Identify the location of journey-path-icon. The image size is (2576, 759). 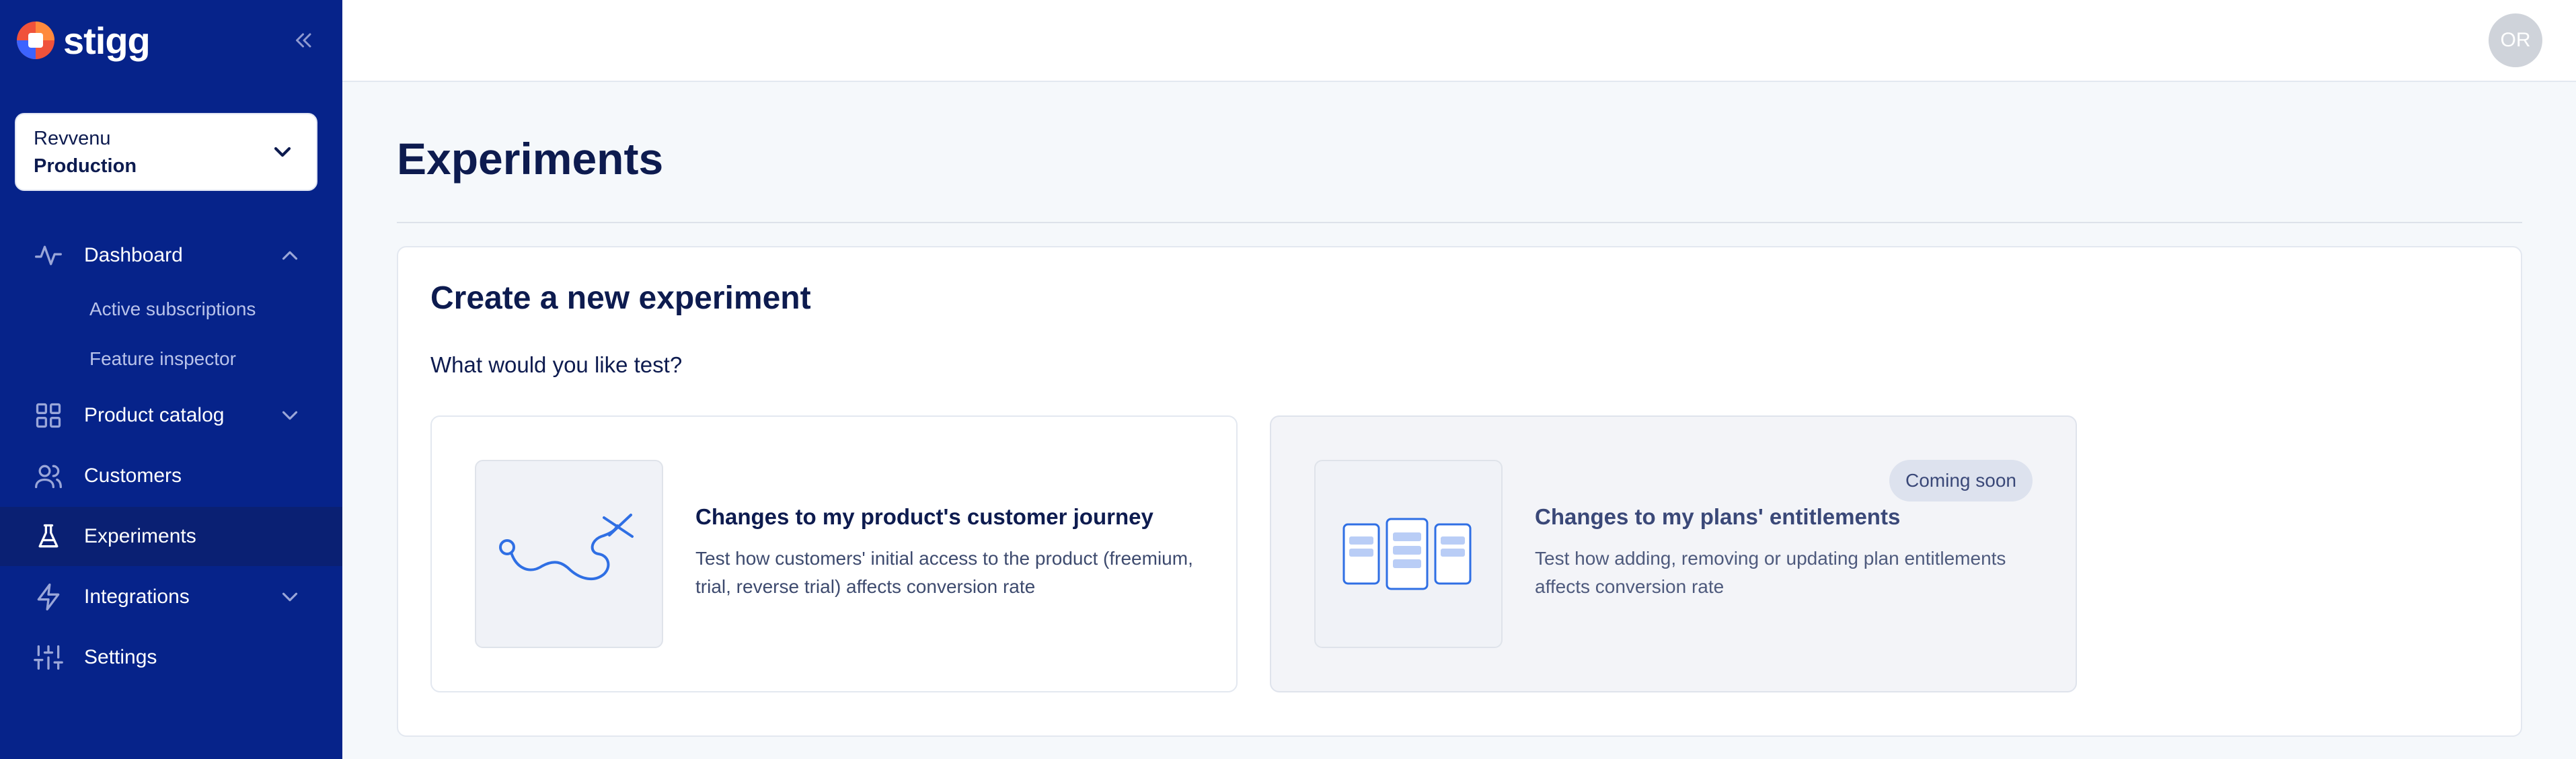
(566, 547).